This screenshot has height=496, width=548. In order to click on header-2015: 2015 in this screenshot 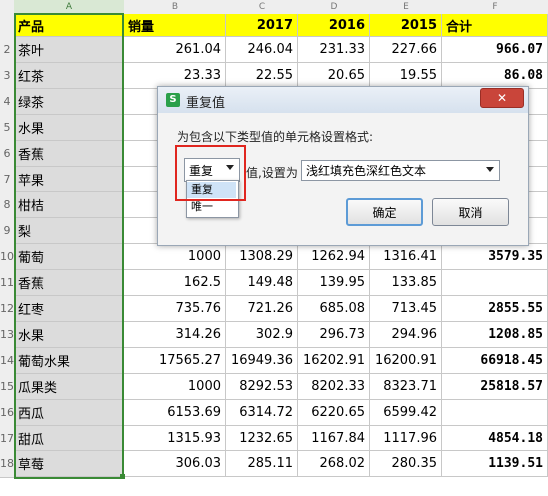, I will do `click(406, 25)`.